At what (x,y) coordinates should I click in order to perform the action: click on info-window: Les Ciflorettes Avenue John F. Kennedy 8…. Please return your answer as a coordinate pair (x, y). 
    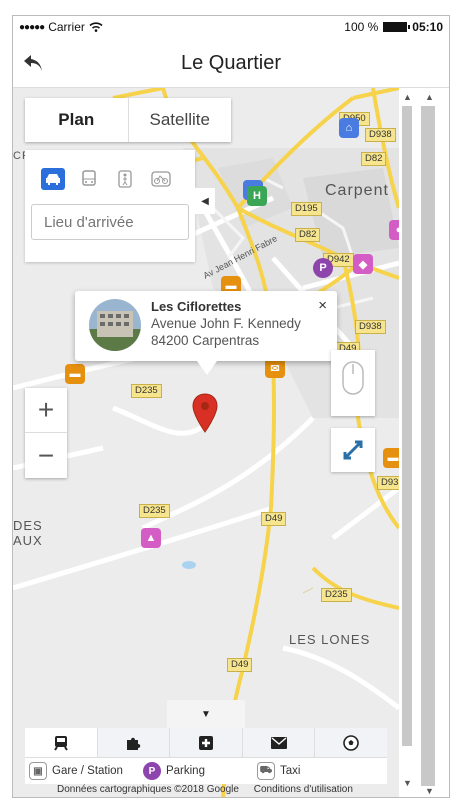
    Looking at the image, I should click on (206, 333).